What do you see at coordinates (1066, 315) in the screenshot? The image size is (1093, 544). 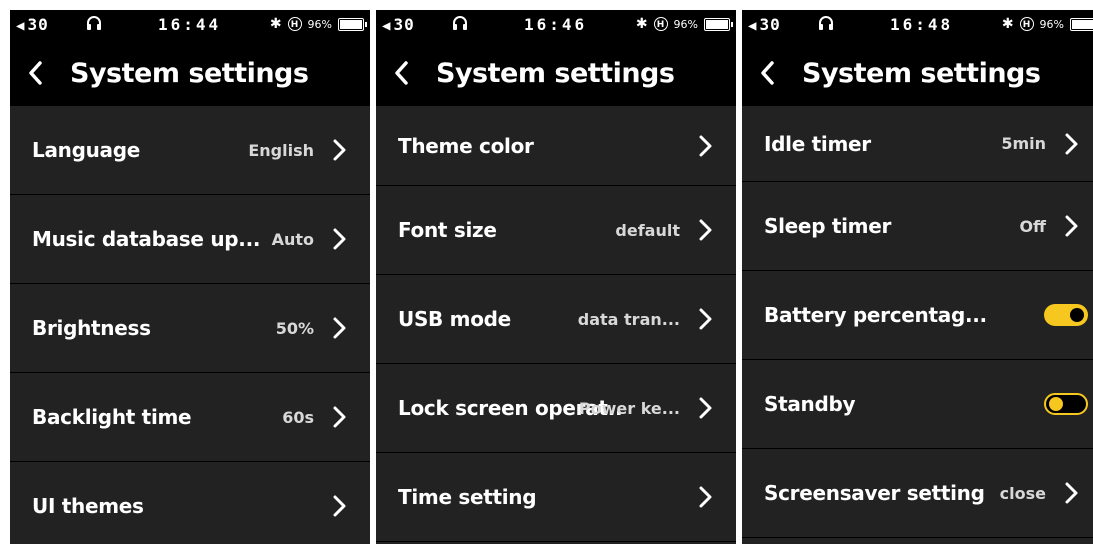 I see `battery-percentage-toggle` at bounding box center [1066, 315].